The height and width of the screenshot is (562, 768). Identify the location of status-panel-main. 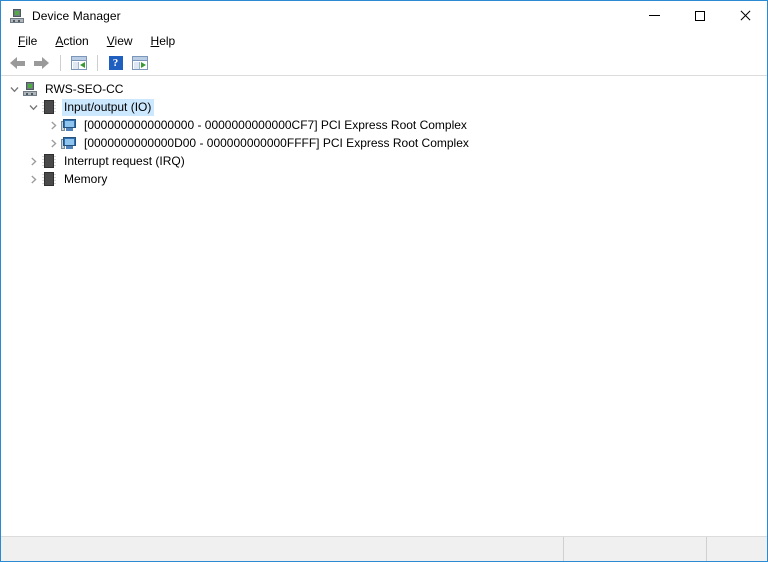
(282, 549).